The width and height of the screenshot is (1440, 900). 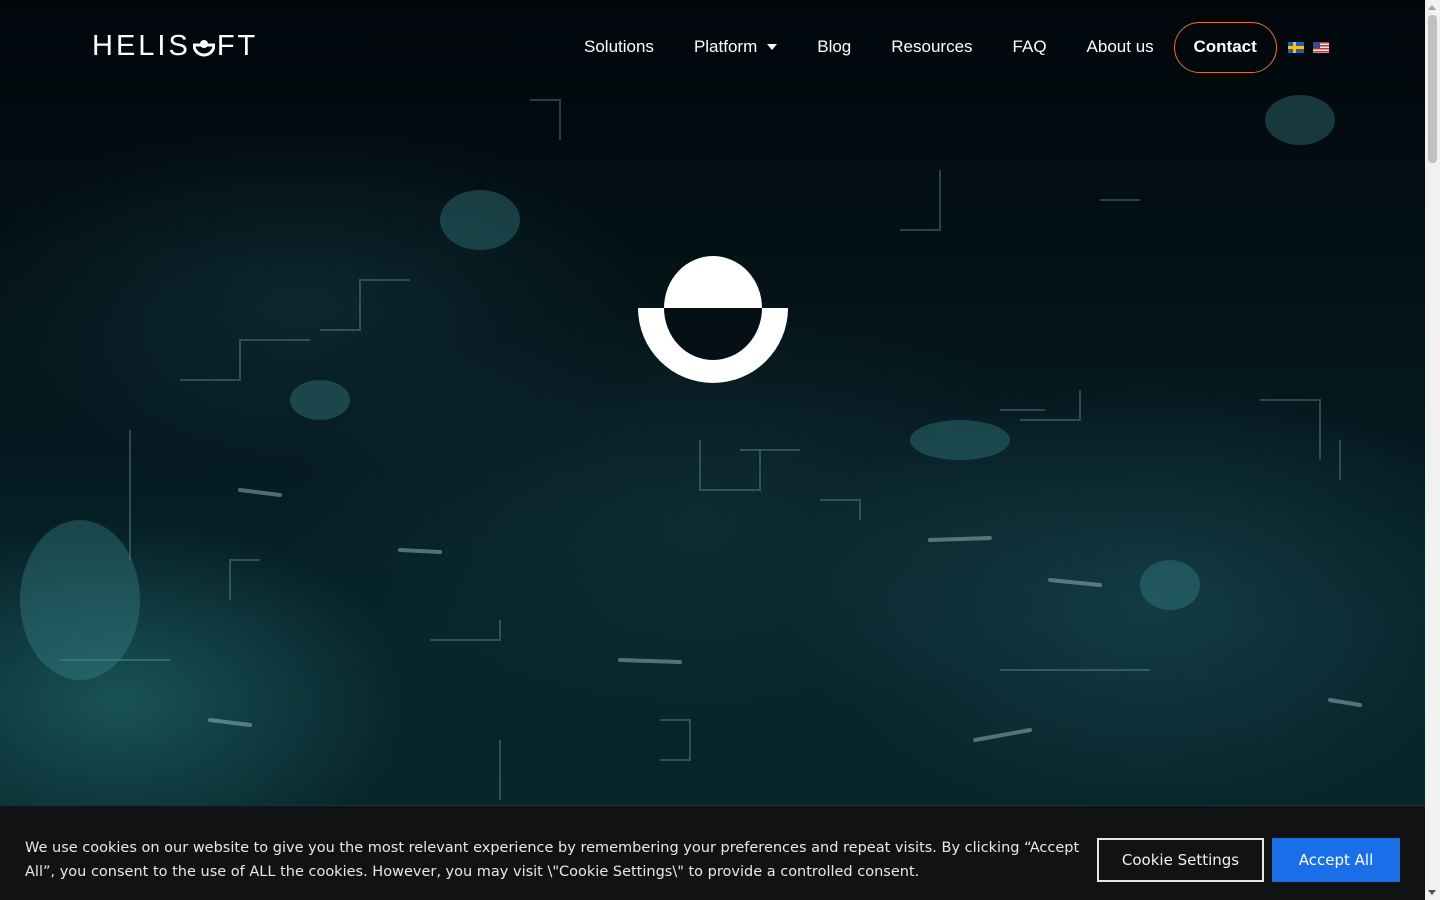 What do you see at coordinates (1432, 892) in the screenshot?
I see `scroll-down-arrow-icon` at bounding box center [1432, 892].